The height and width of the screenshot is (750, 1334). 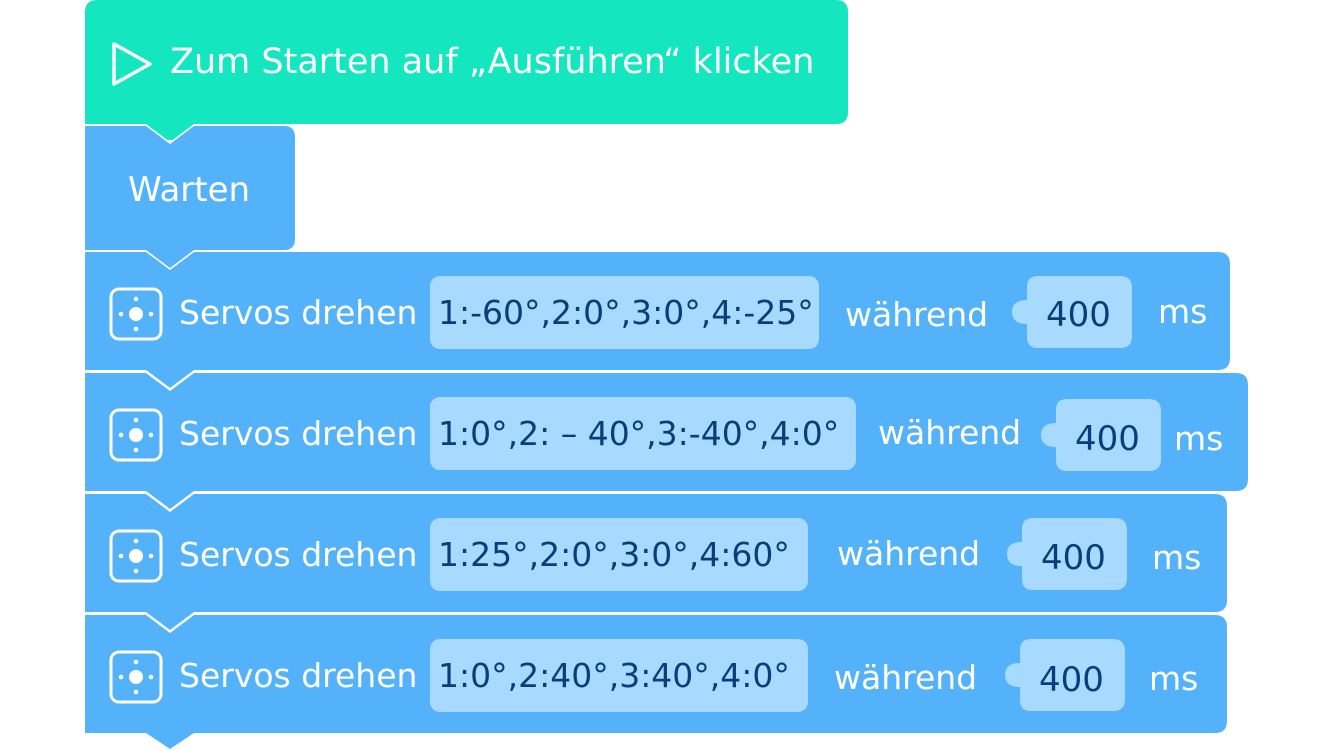 I want to click on angles-input: 1:25°,2:0°,3:0°,4:60°, so click(x=619, y=554).